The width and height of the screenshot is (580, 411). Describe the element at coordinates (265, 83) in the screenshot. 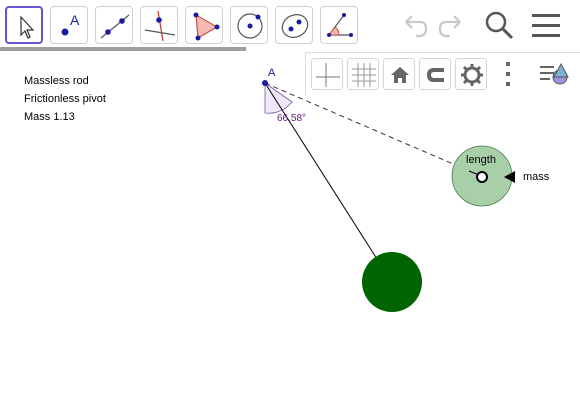

I see `pivot-point-a` at that location.